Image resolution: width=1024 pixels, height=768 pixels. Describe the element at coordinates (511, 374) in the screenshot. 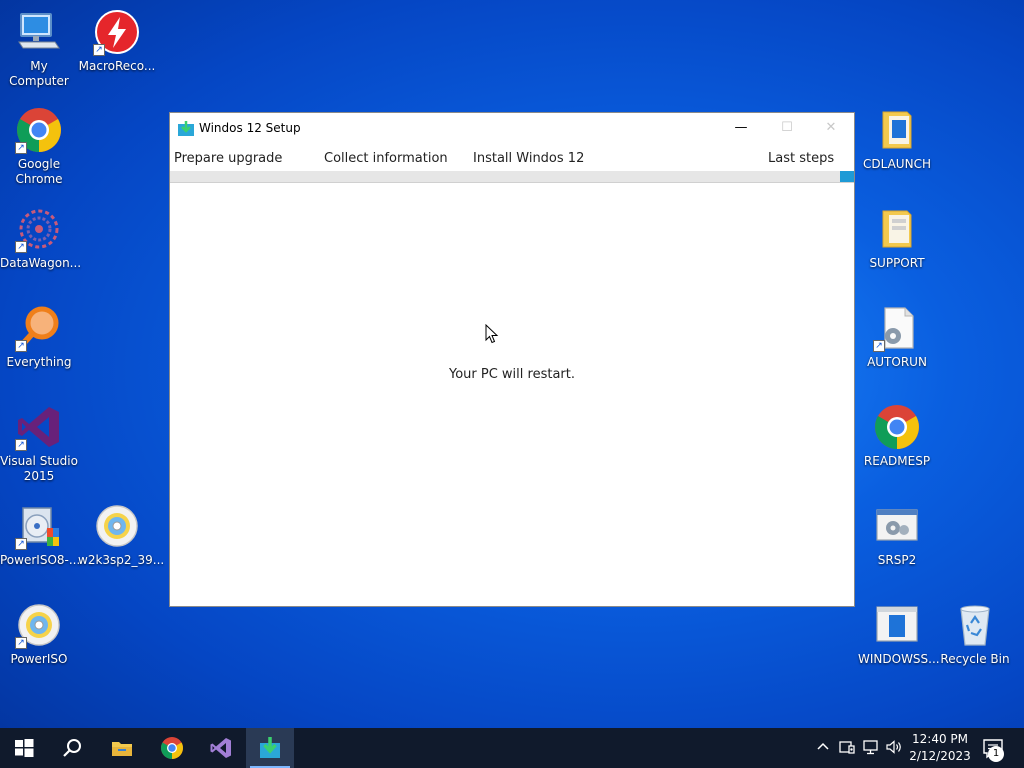

I see `restart-message: Your PC will restart.` at that location.